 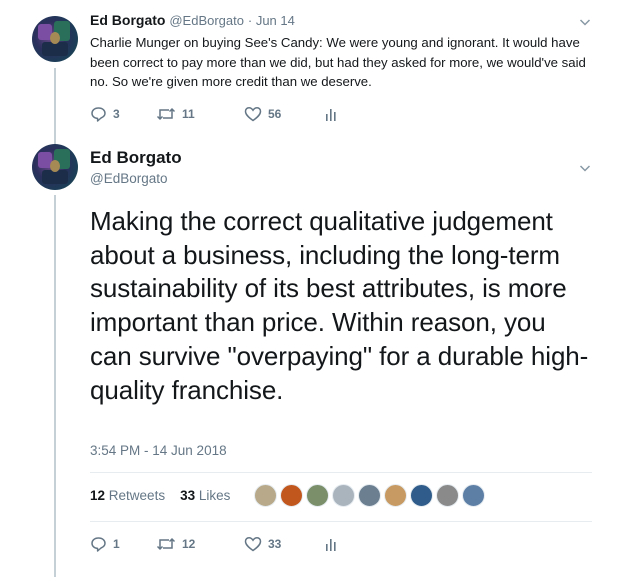 What do you see at coordinates (284, 114) in the screenshot?
I see `like-button: 56` at bounding box center [284, 114].